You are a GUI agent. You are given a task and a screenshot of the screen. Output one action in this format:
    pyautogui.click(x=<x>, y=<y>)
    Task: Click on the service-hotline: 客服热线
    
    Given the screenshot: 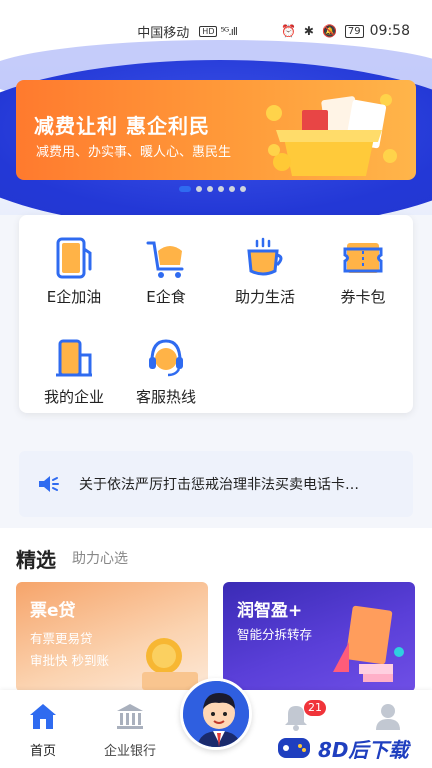 What is the action you would take?
    pyautogui.click(x=166, y=377)
    